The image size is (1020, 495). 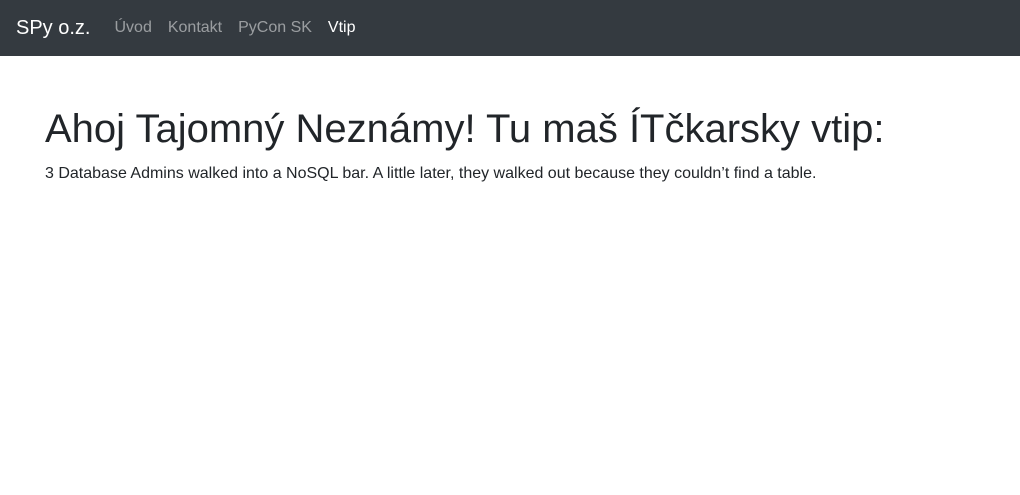 I want to click on brand-link: SPy o.z., so click(x=53, y=28).